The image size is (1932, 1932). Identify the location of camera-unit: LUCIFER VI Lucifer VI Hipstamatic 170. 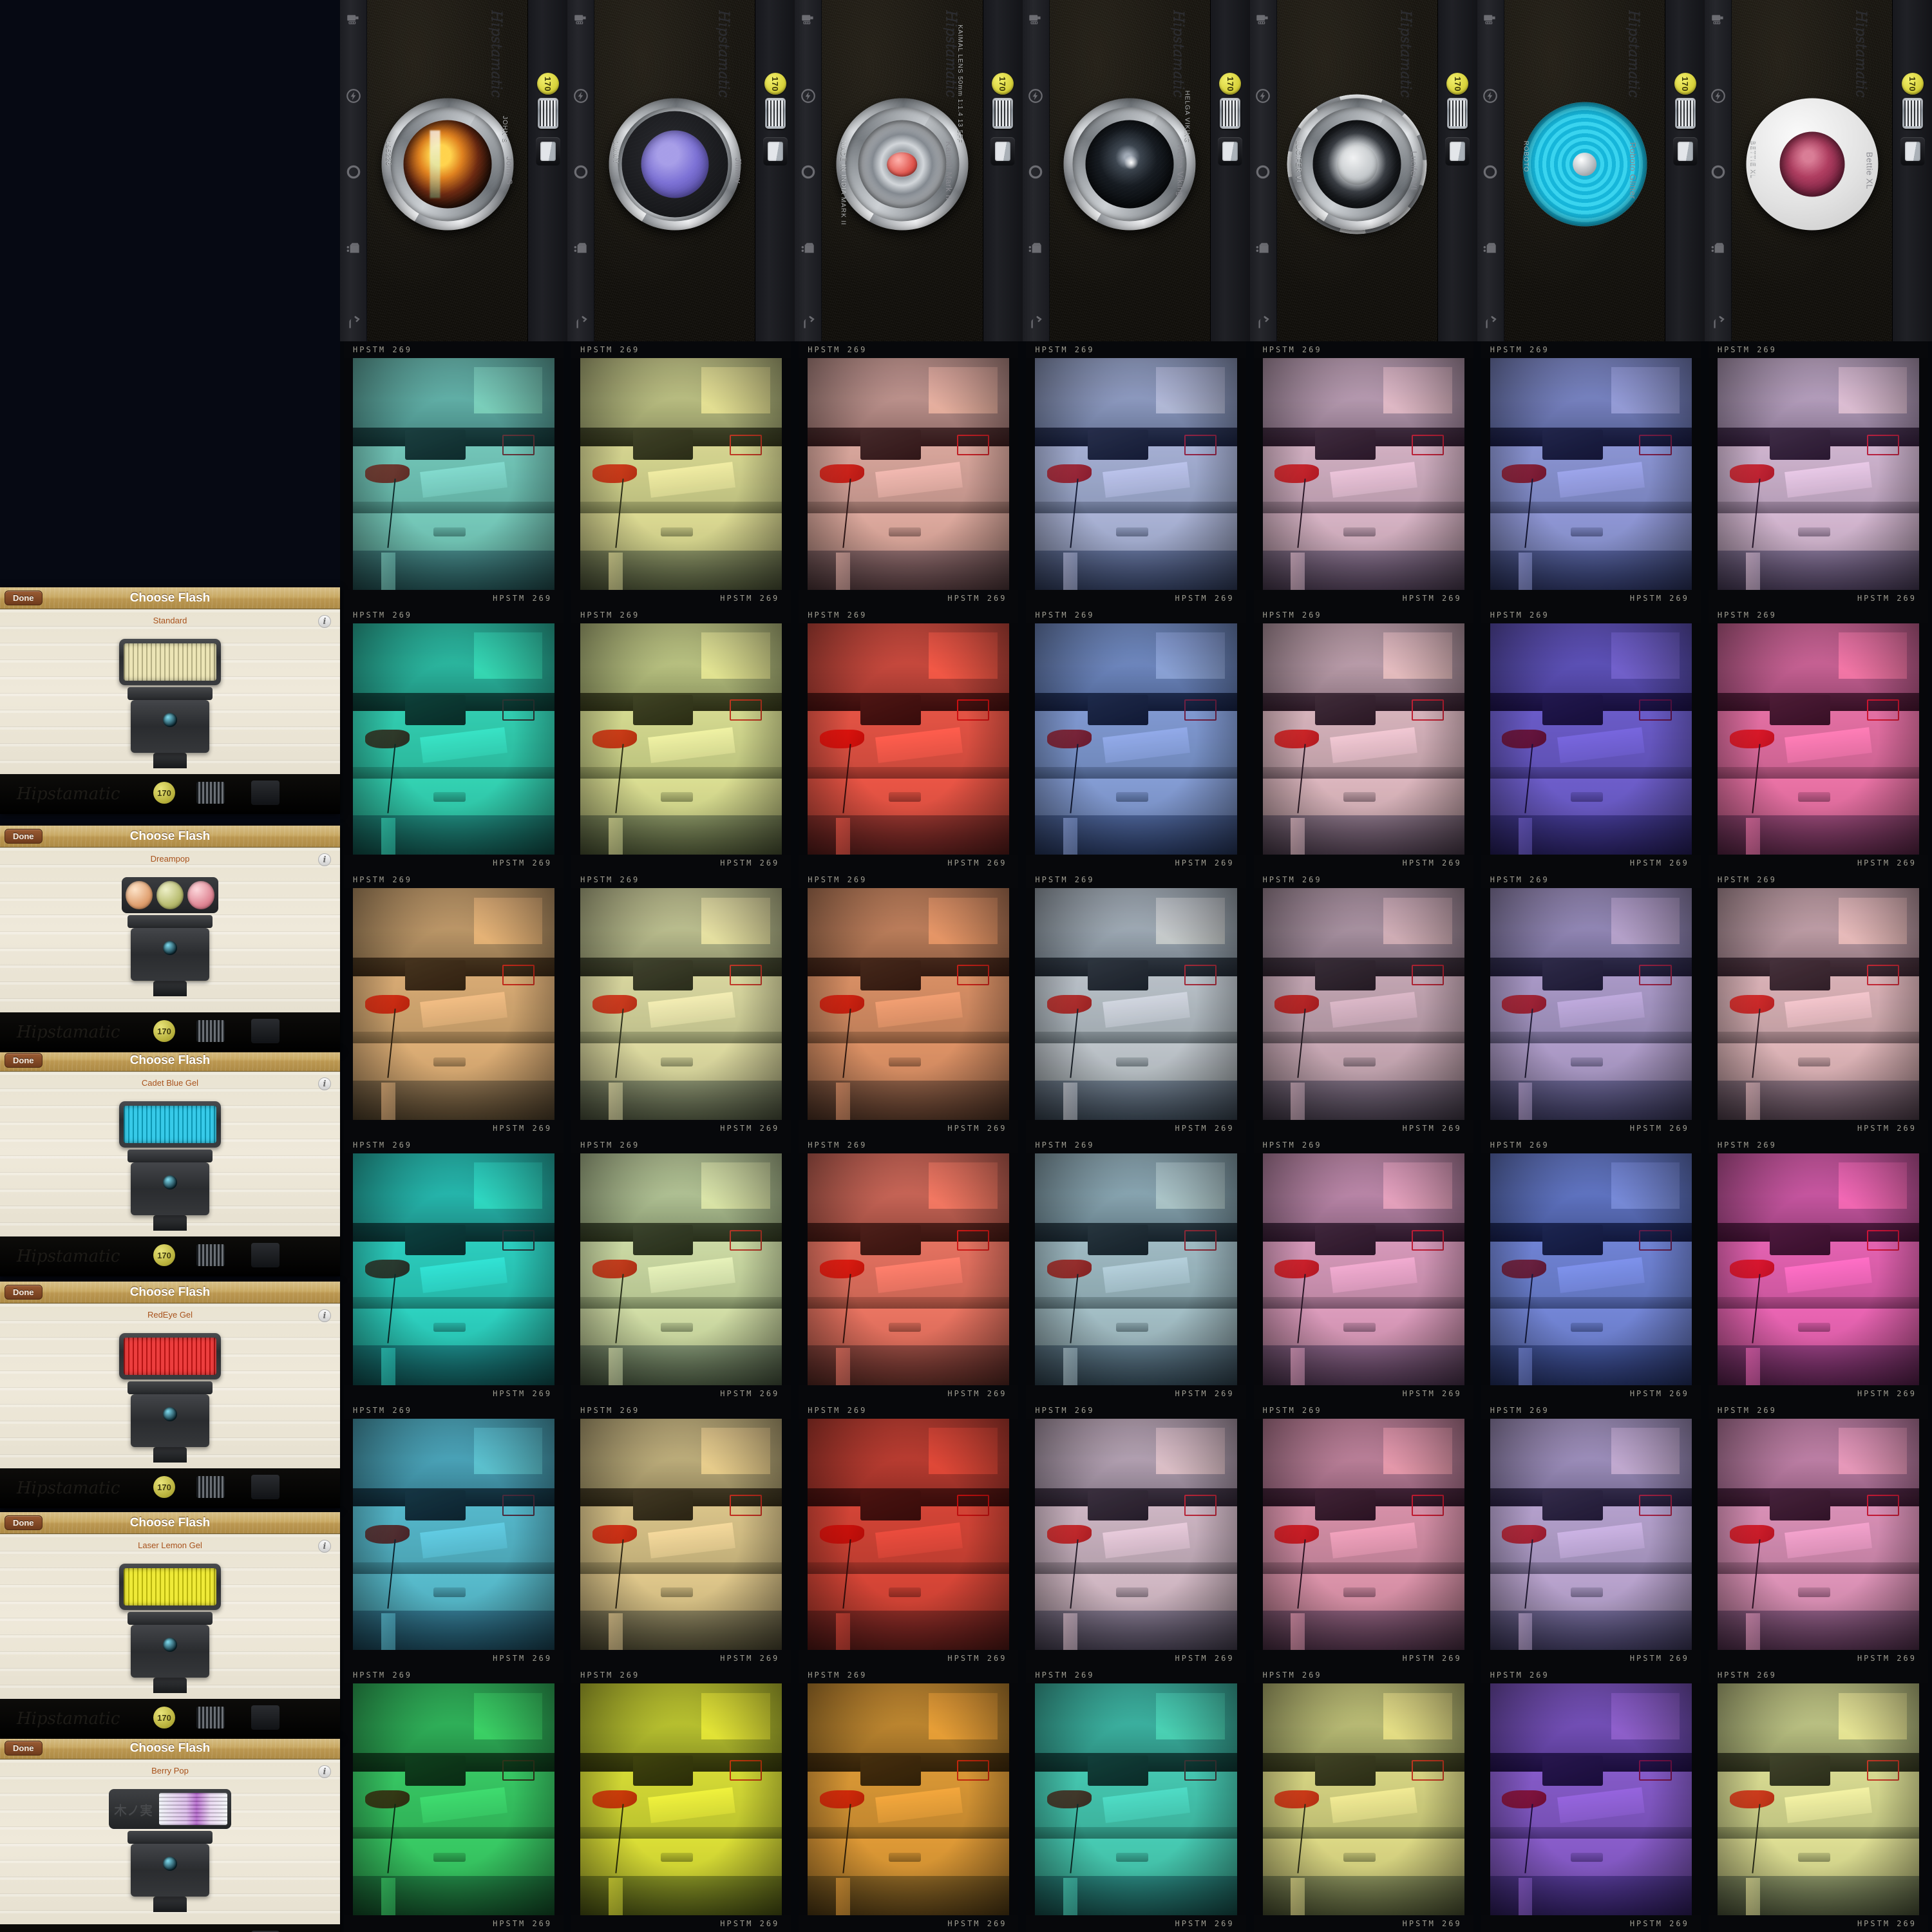
(1363, 170).